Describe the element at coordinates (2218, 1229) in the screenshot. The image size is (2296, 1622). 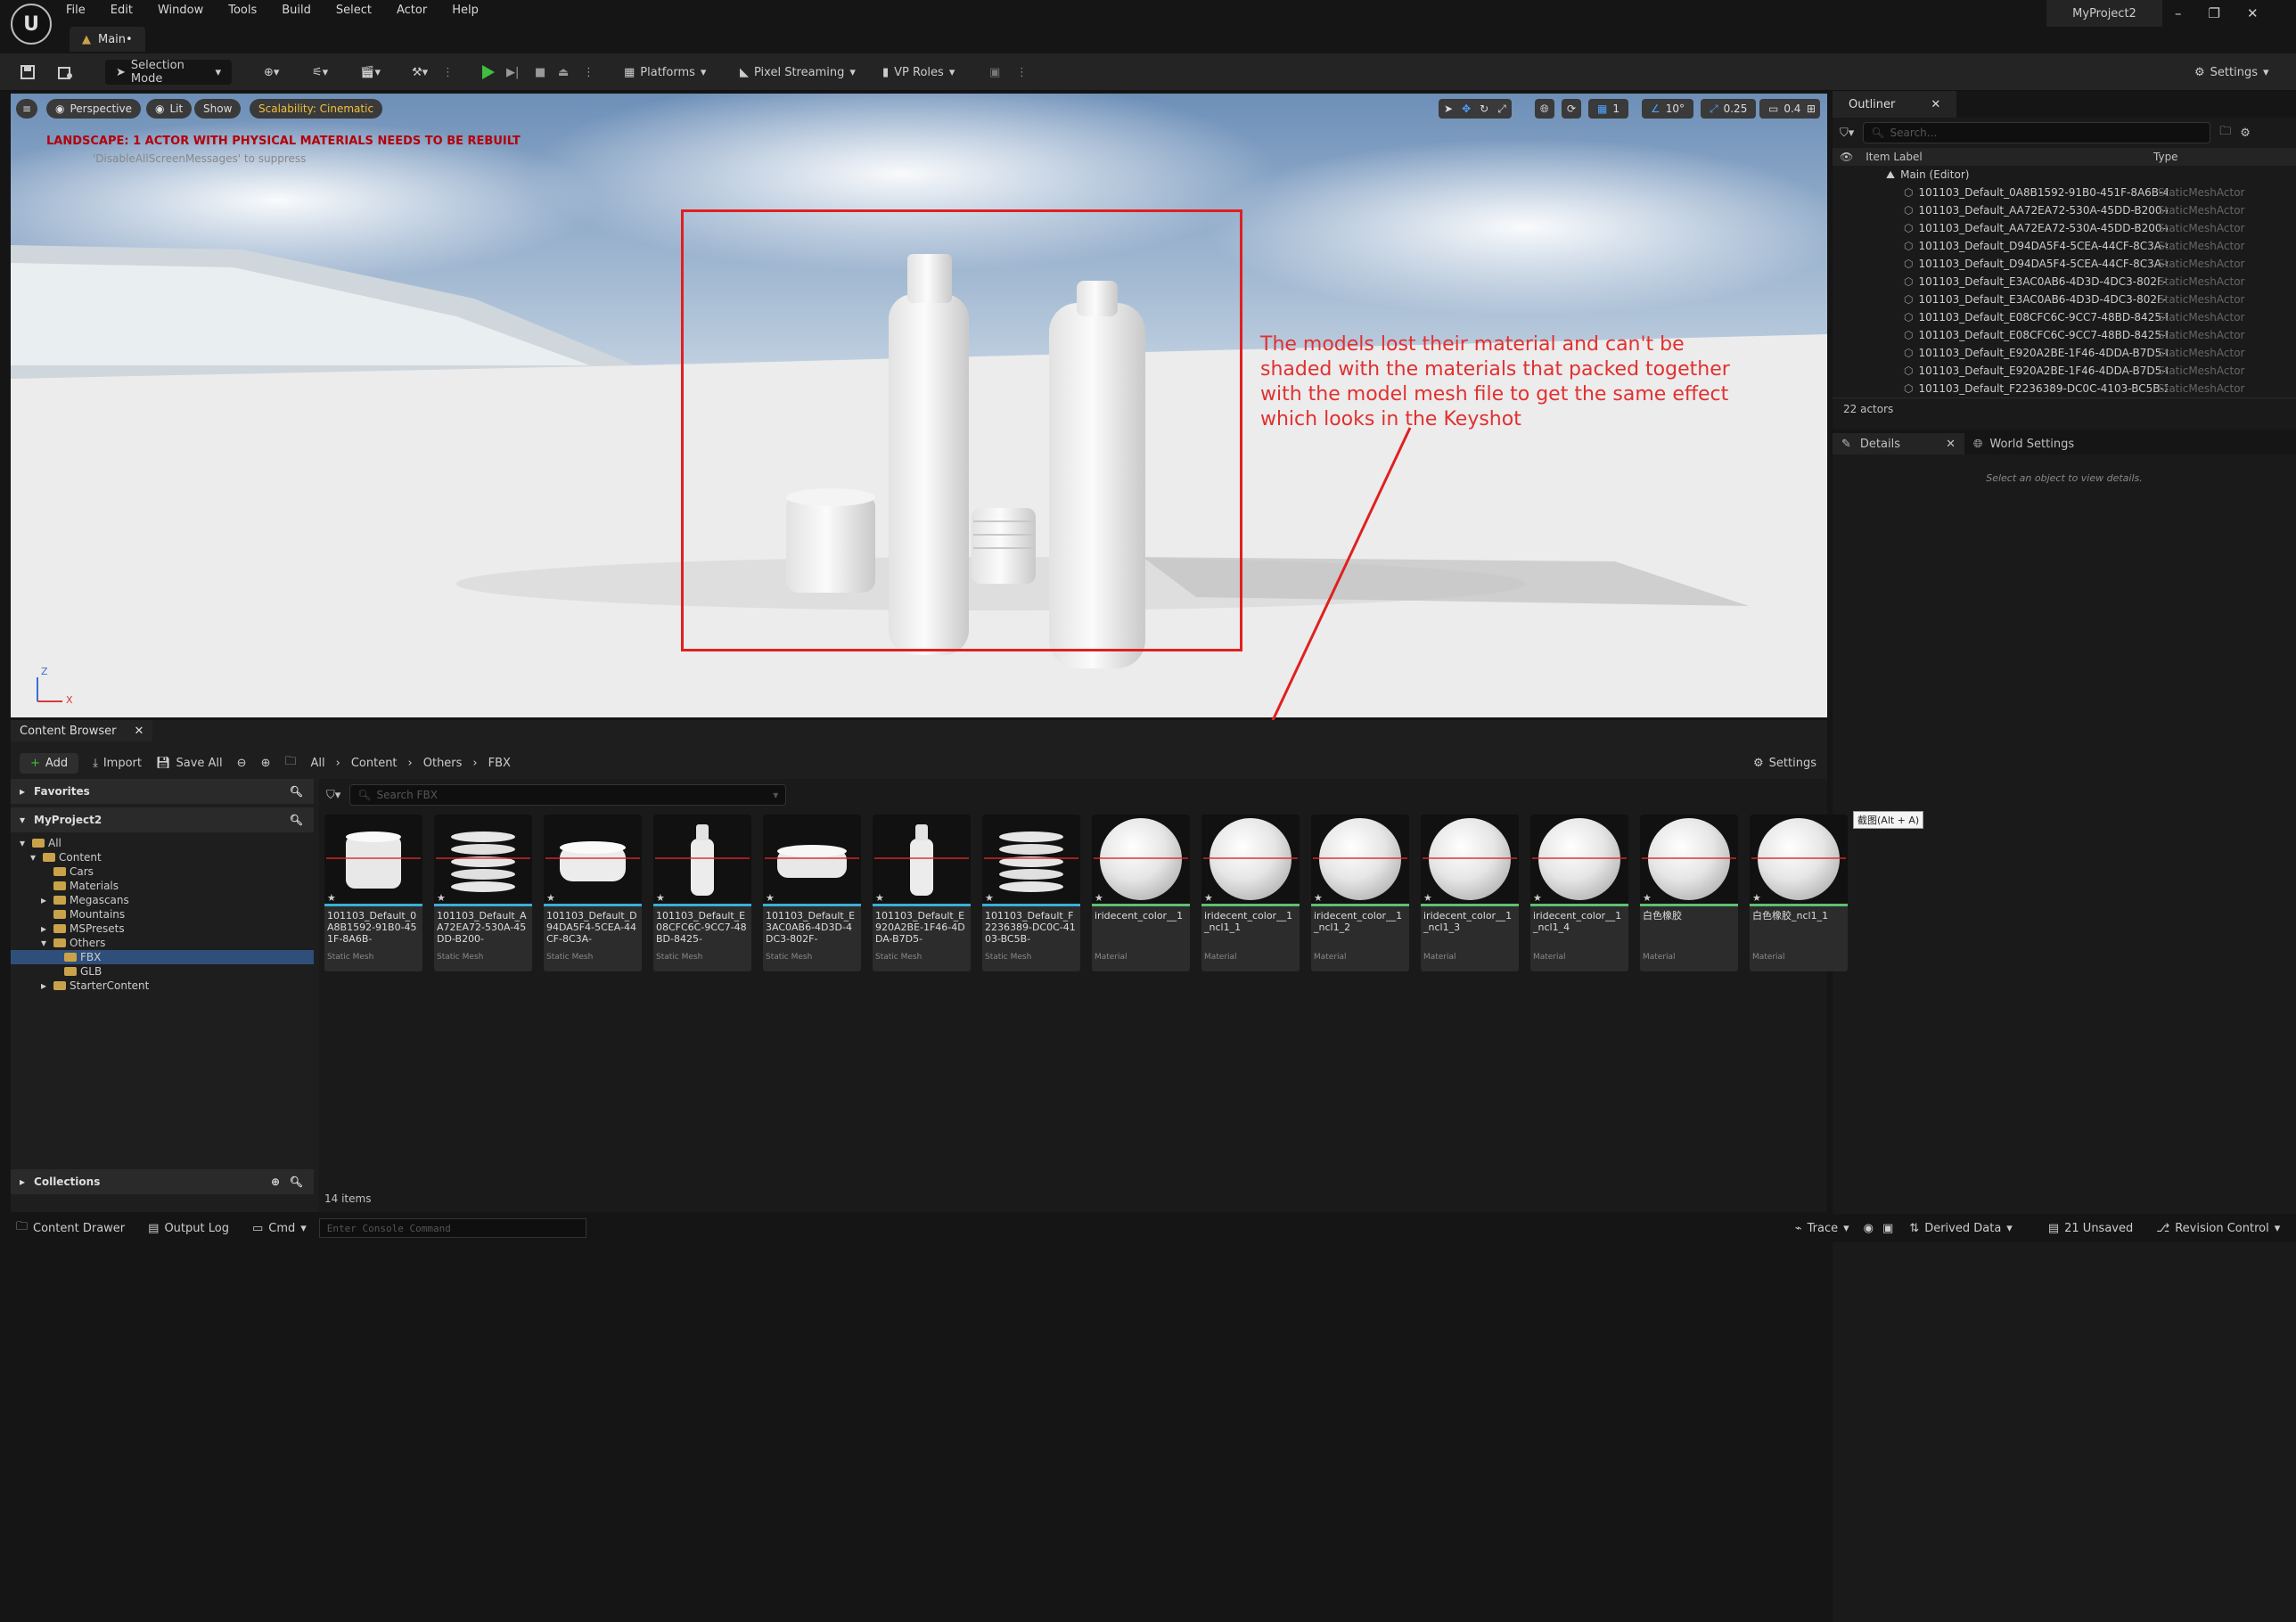
I see `revision-control-dropdown: ⎇ Revision Control ▾` at that location.